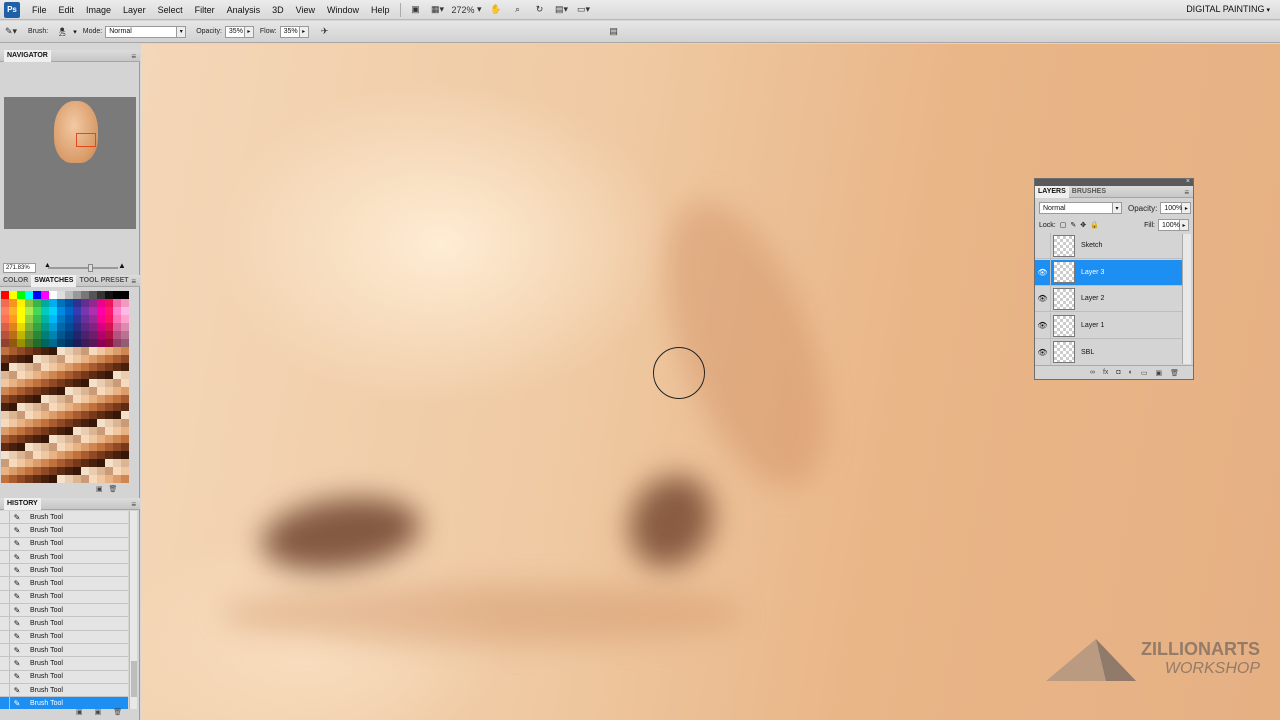 This screenshot has width=1280, height=720. Describe the element at coordinates (1174, 373) in the screenshot. I see `delete-layer-icon: 🗑` at that location.